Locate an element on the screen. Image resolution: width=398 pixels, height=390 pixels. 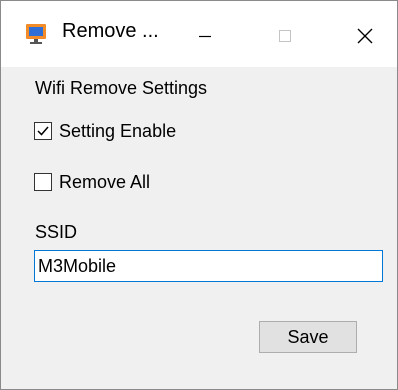
remove-all-checkbox is located at coordinates (43, 182).